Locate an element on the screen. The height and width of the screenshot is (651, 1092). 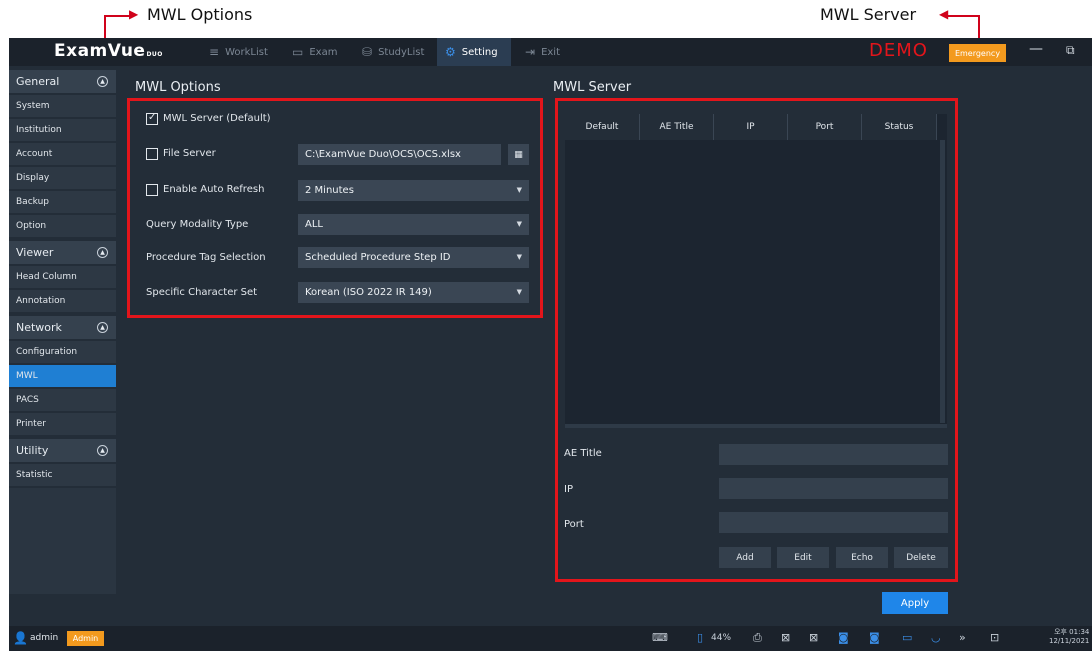
sidebar-item-printer: Printer is located at coordinates (62, 424).